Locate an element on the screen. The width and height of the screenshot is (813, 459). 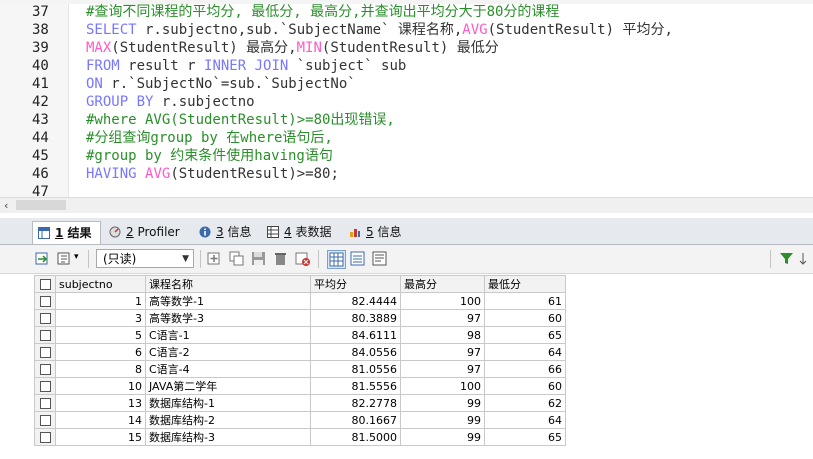
form-view-icon is located at coordinates (357, 258).